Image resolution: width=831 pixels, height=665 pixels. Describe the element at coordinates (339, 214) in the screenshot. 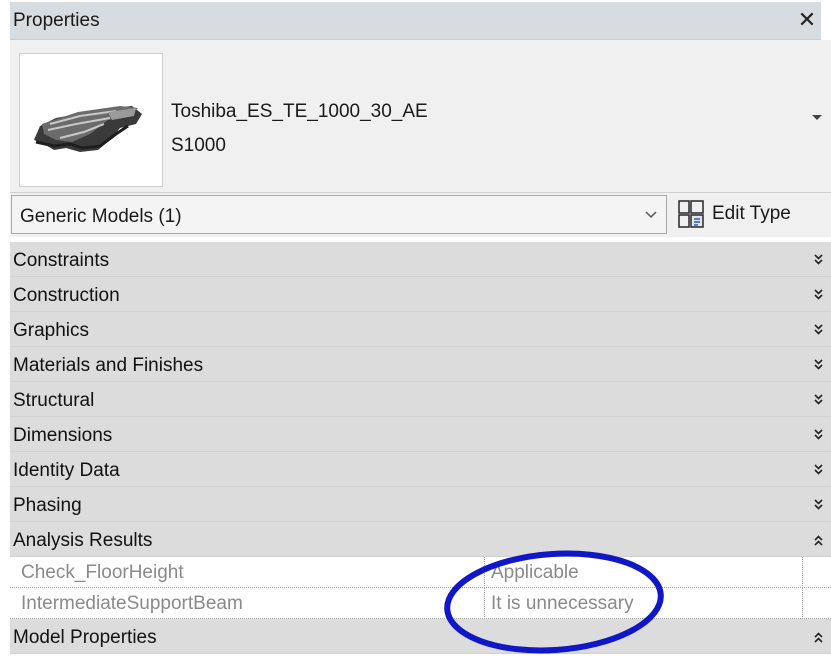

I see `instance-filter-dropdown: Generic Models (1)` at that location.